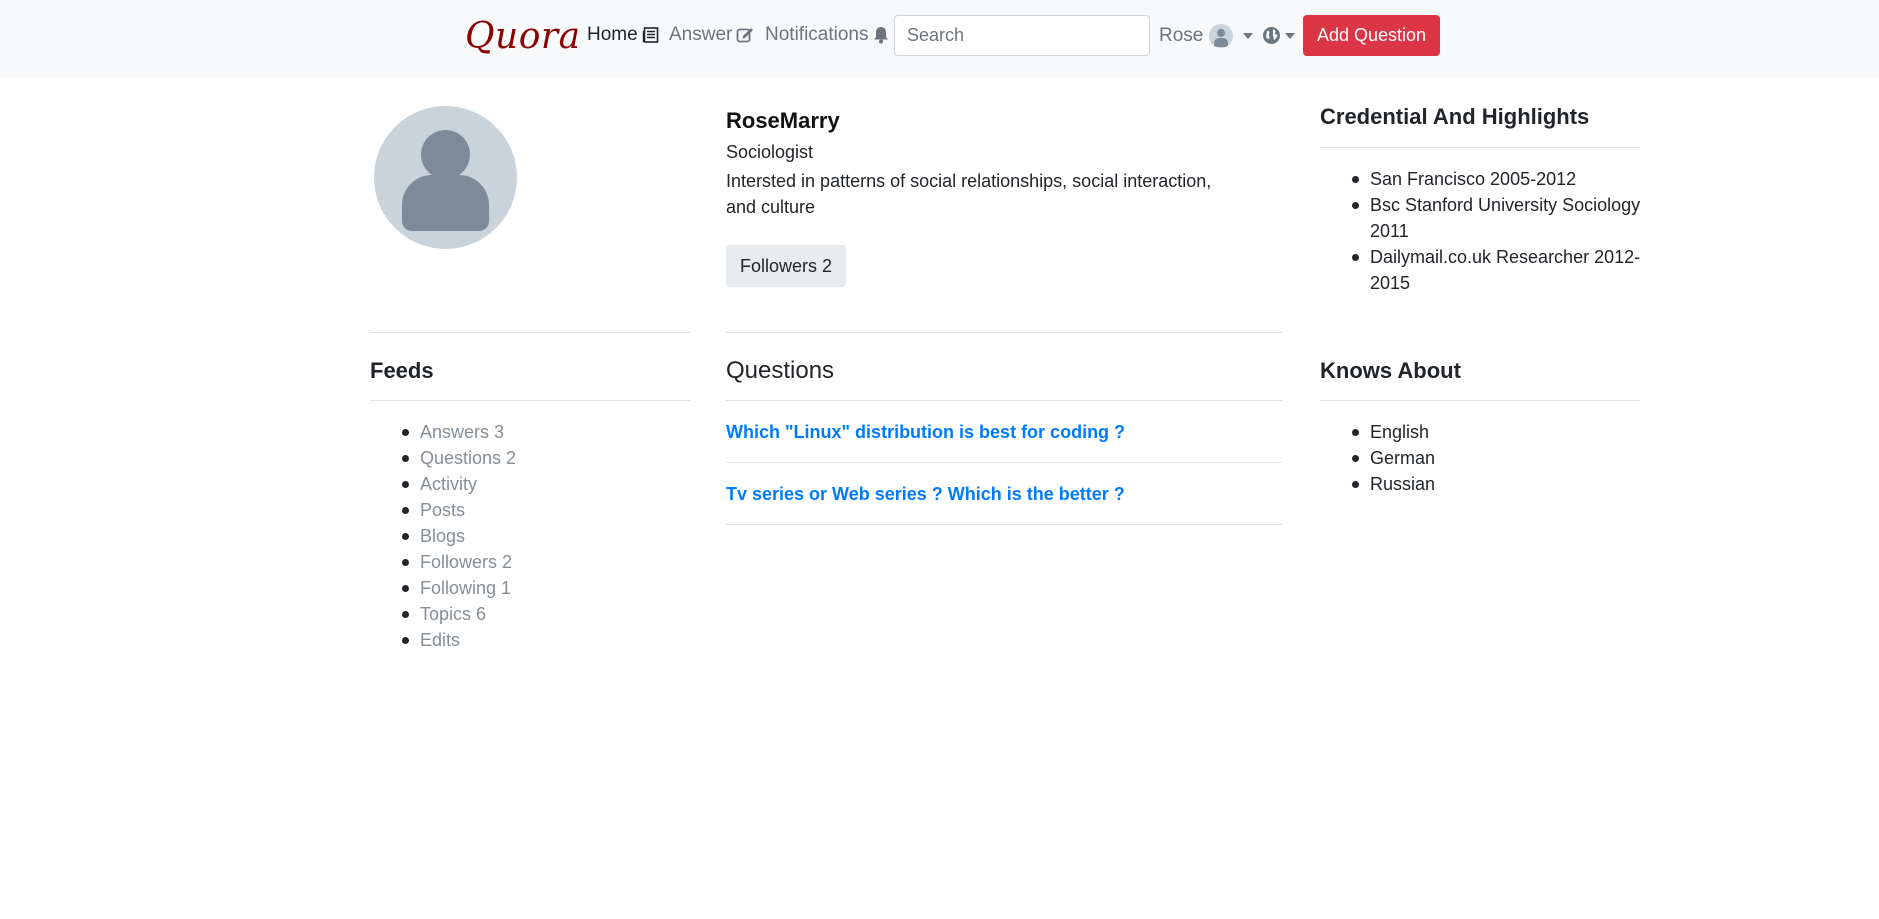 The image size is (1879, 919). I want to click on feed-link-blogs: Blogs, so click(442, 536).